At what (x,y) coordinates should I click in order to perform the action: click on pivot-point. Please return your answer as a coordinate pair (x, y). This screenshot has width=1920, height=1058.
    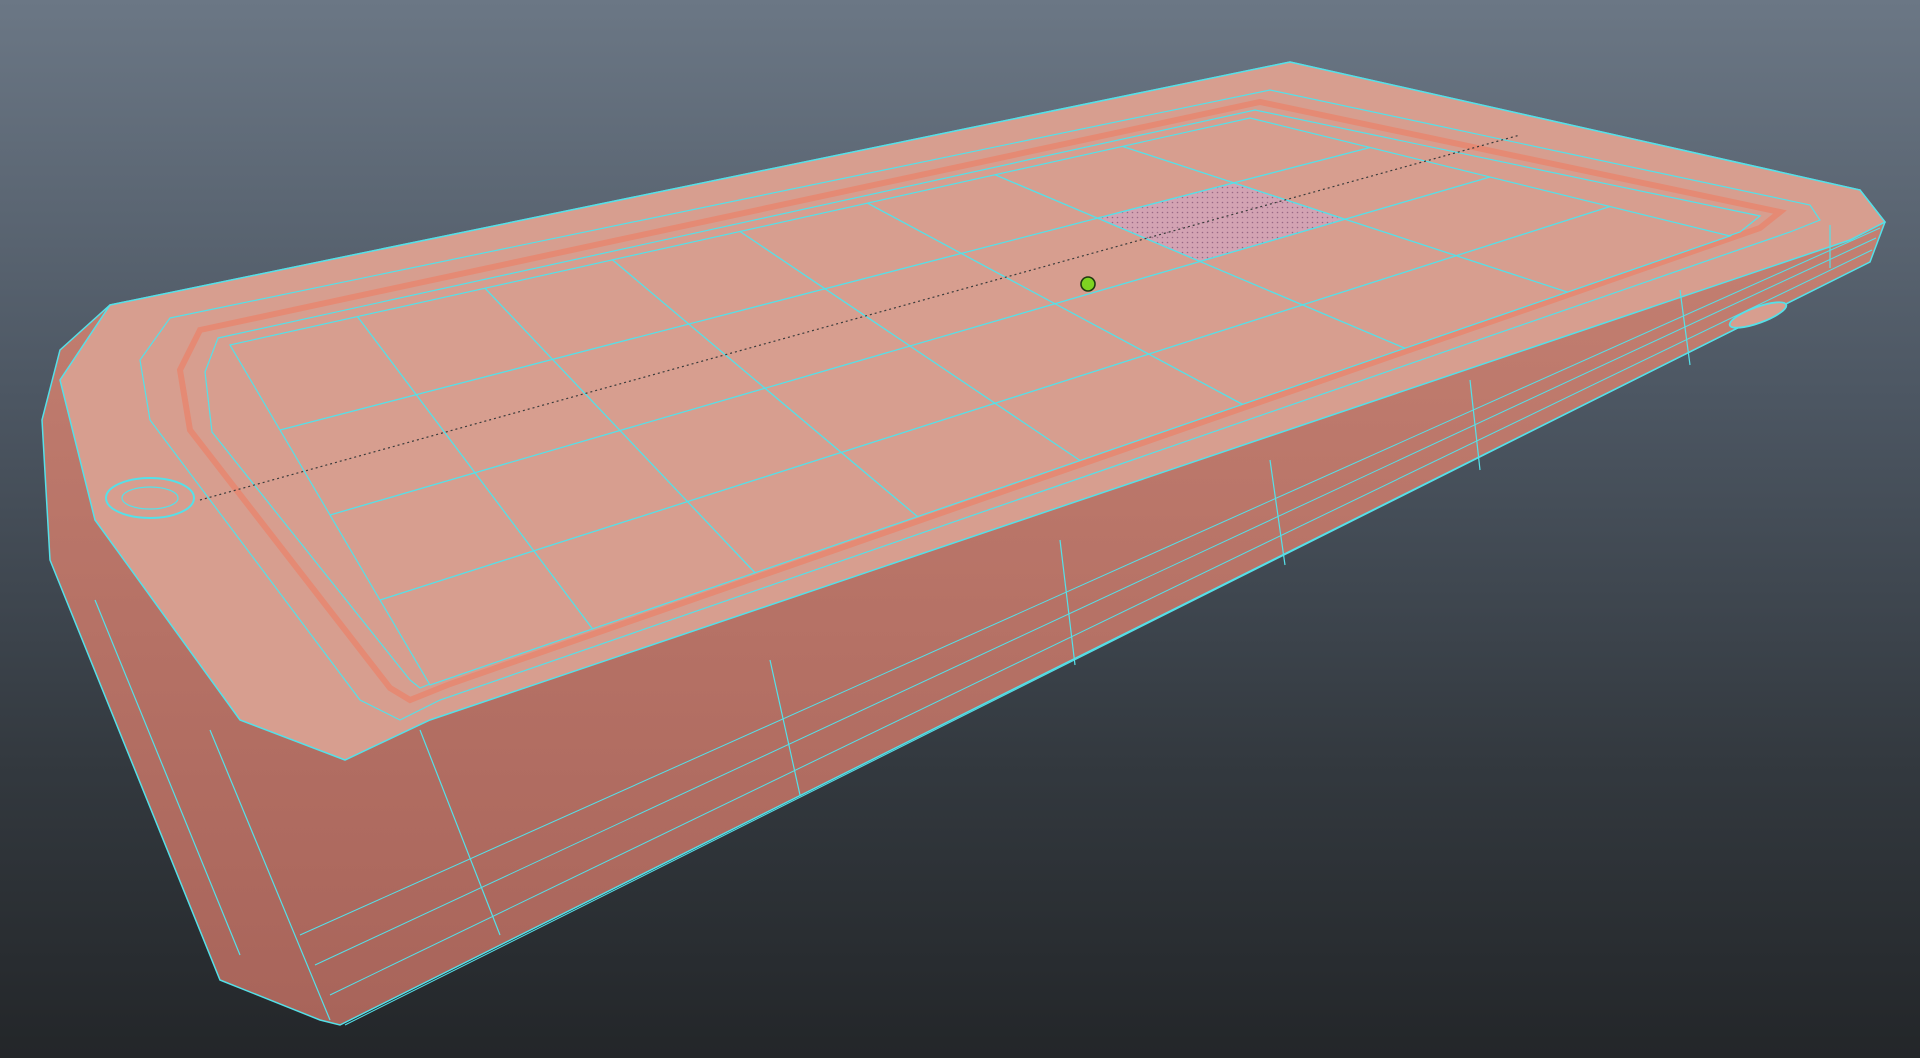
    Looking at the image, I should click on (1088, 284).